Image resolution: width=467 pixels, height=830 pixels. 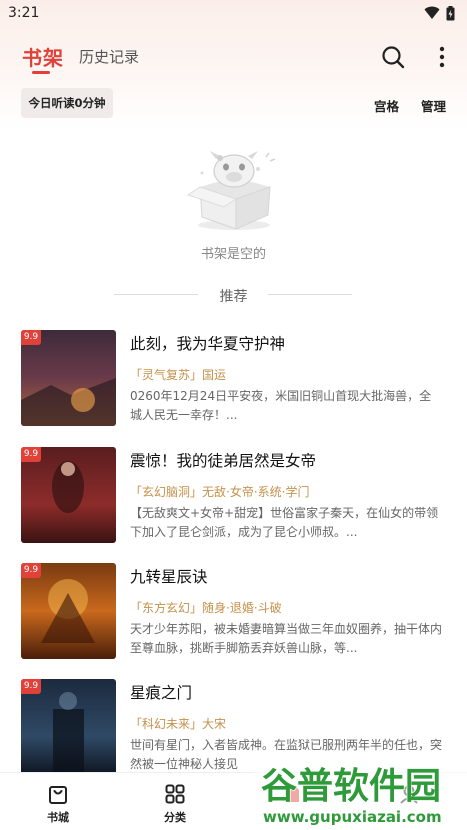 What do you see at coordinates (67, 103) in the screenshot?
I see `listen-time-chip: 今日听读0分钟` at bounding box center [67, 103].